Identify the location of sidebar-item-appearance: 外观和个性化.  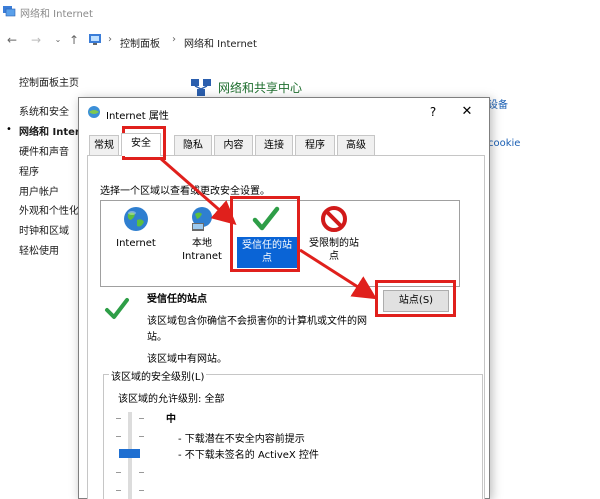
(49, 209).